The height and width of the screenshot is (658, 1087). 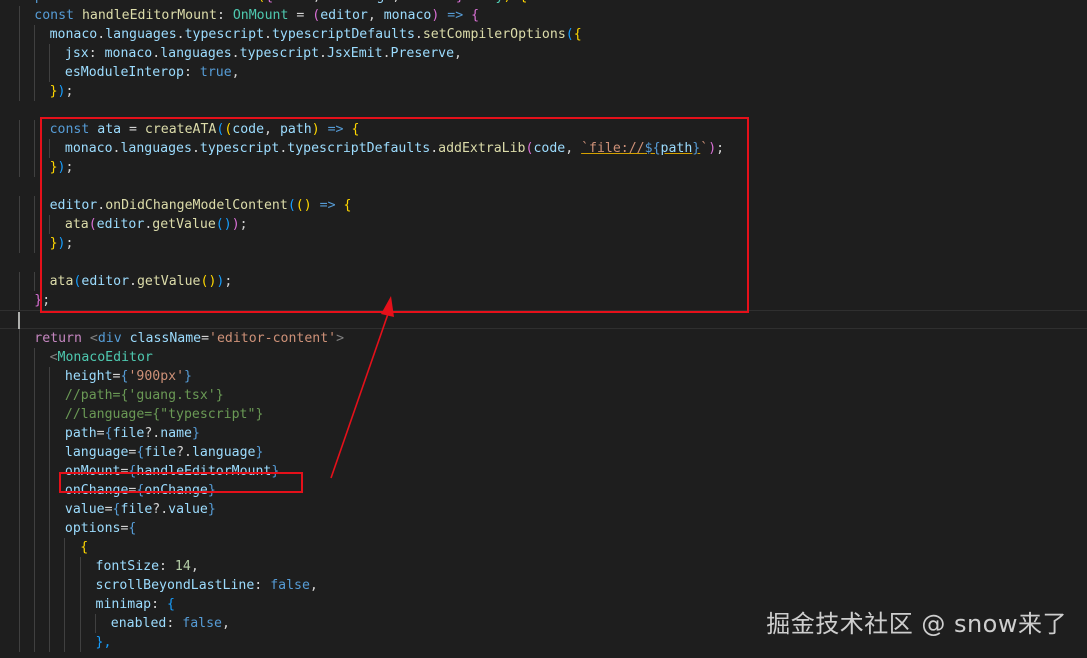 What do you see at coordinates (76, 53) in the screenshot?
I see `code-token: jsx` at bounding box center [76, 53].